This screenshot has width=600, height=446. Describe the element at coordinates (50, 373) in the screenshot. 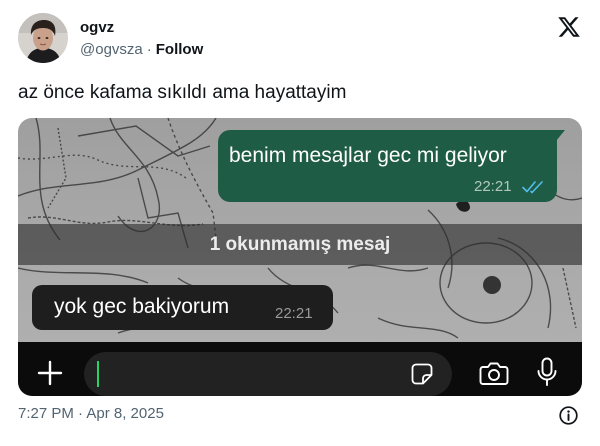

I see `plus-icon` at that location.